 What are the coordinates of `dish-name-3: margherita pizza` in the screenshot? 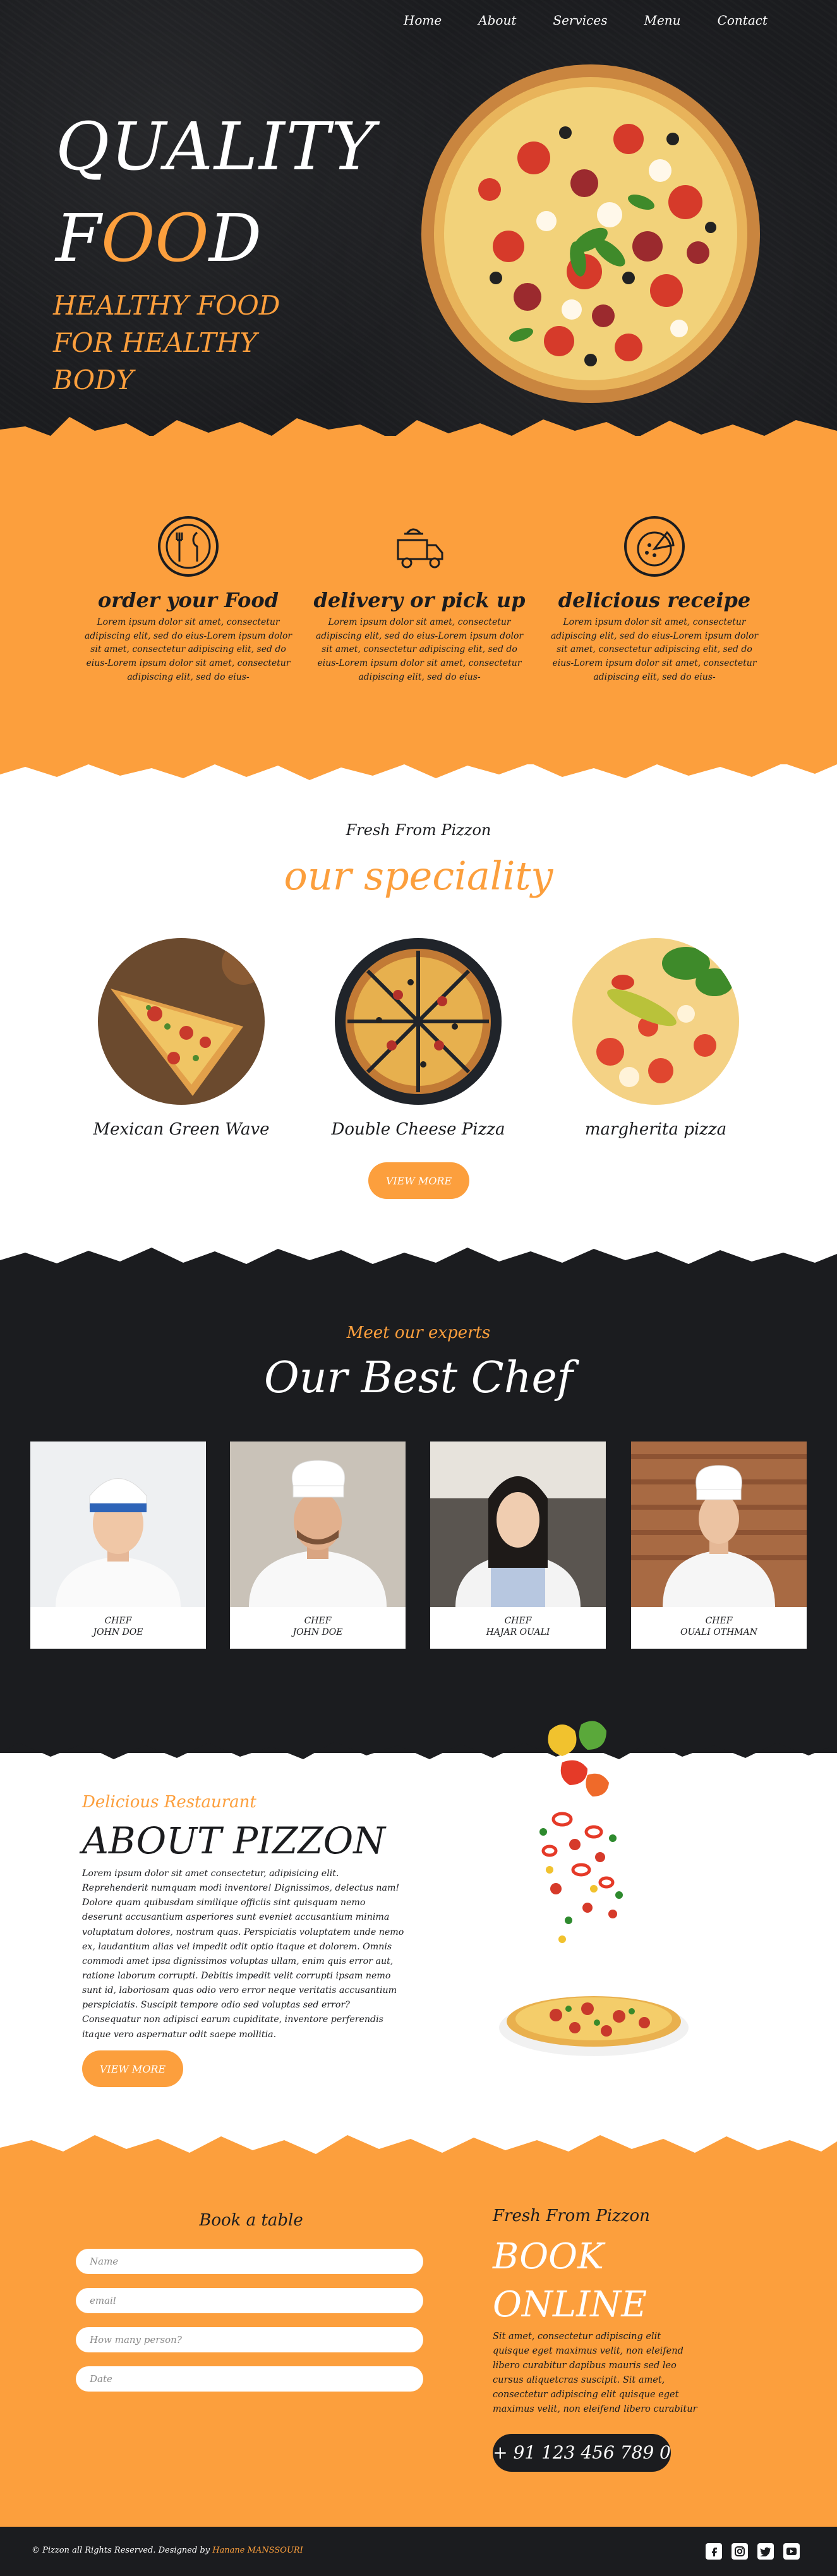 It's located at (655, 1129).